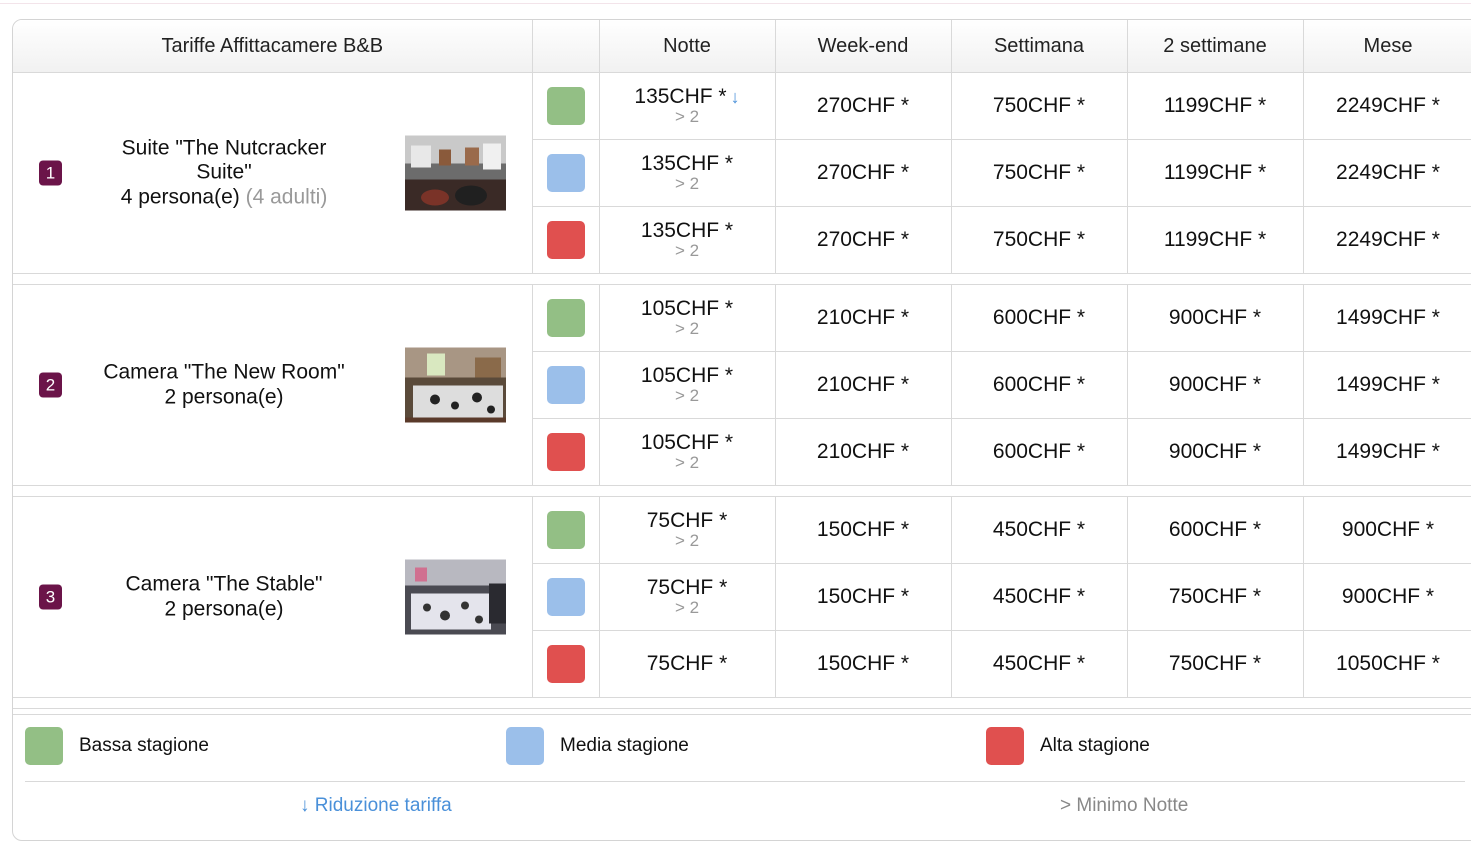  I want to click on room-cell: 3 Camera "The Stable" 2 persona(e), so click(273, 597).